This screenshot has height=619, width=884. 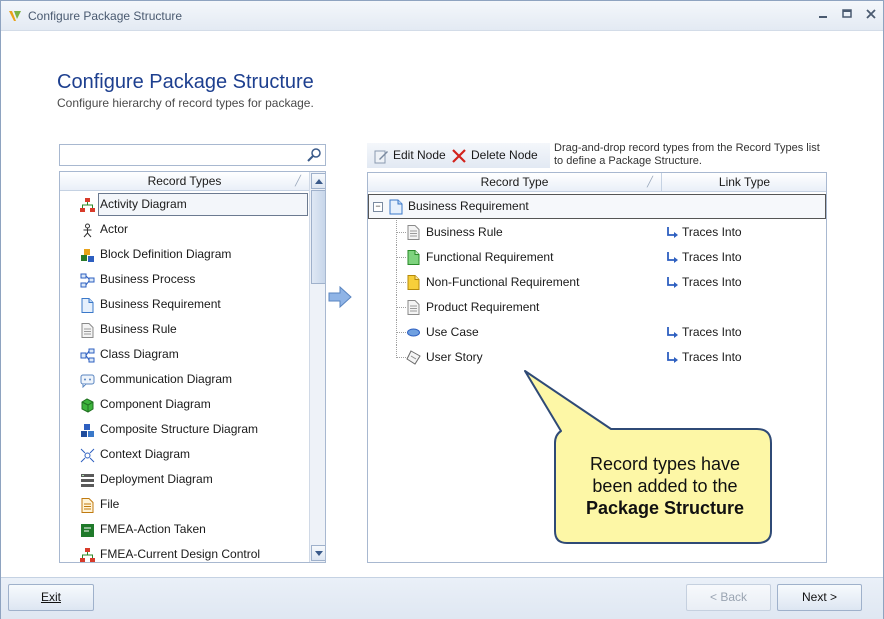 I want to click on record-type-label: Business Process, so click(x=148, y=279).